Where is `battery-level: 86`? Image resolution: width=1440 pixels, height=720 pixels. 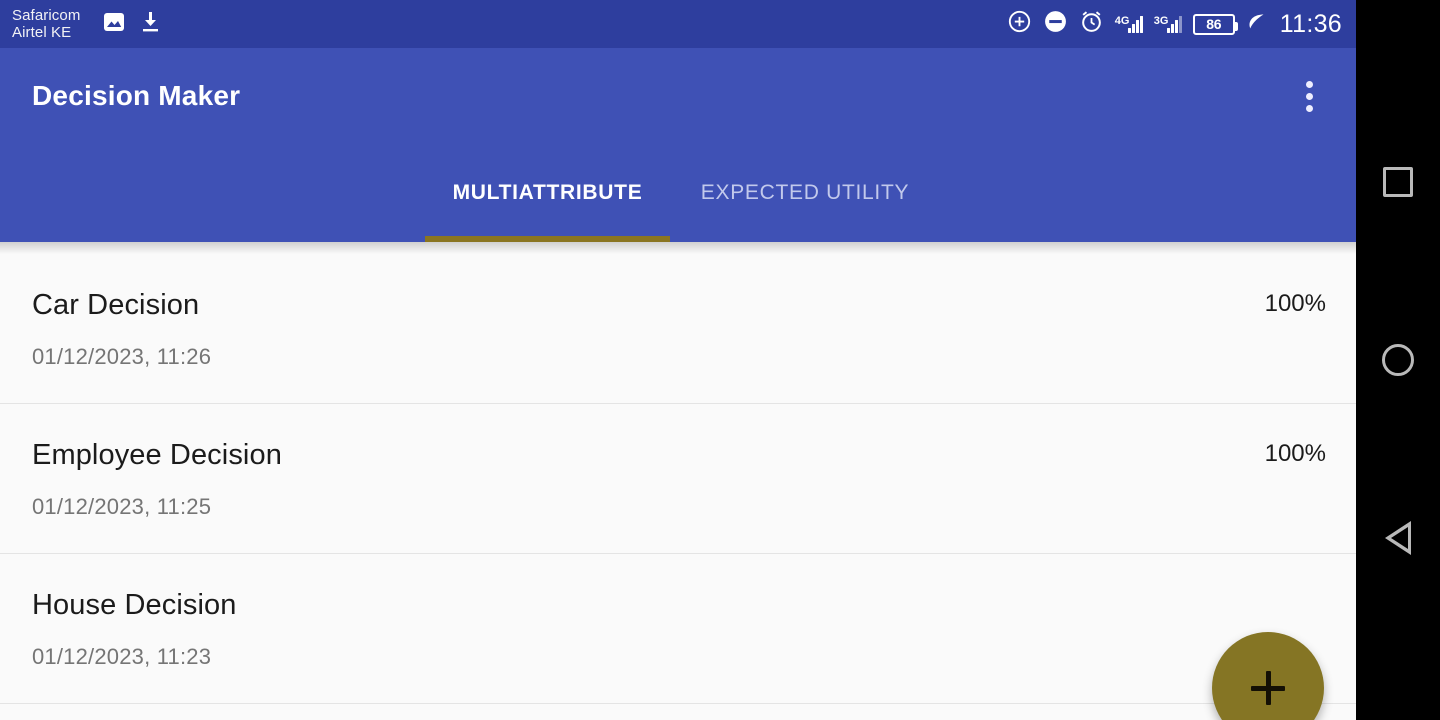
battery-level: 86 is located at coordinates (1214, 24).